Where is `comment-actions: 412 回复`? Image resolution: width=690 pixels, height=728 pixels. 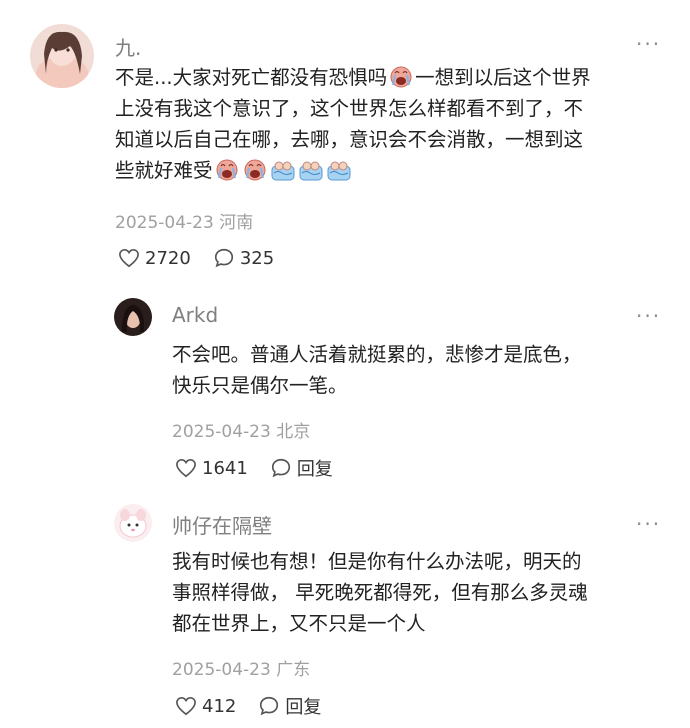
comment-actions: 412 回复 is located at coordinates (259, 706).